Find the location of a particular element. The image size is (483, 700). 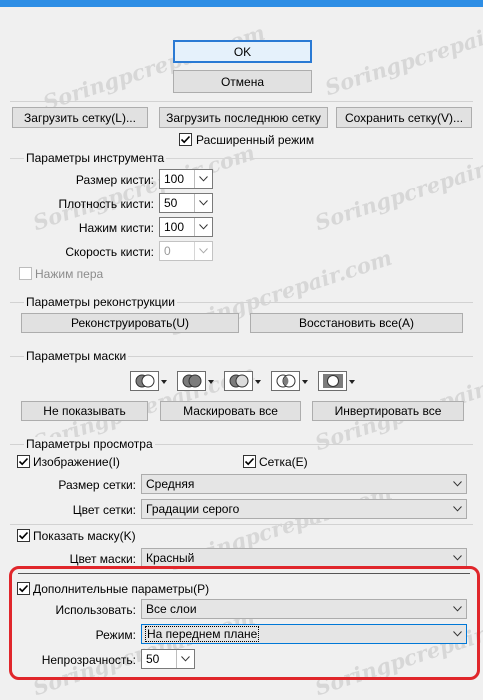

brush-density-value: 50 is located at coordinates (177, 203).